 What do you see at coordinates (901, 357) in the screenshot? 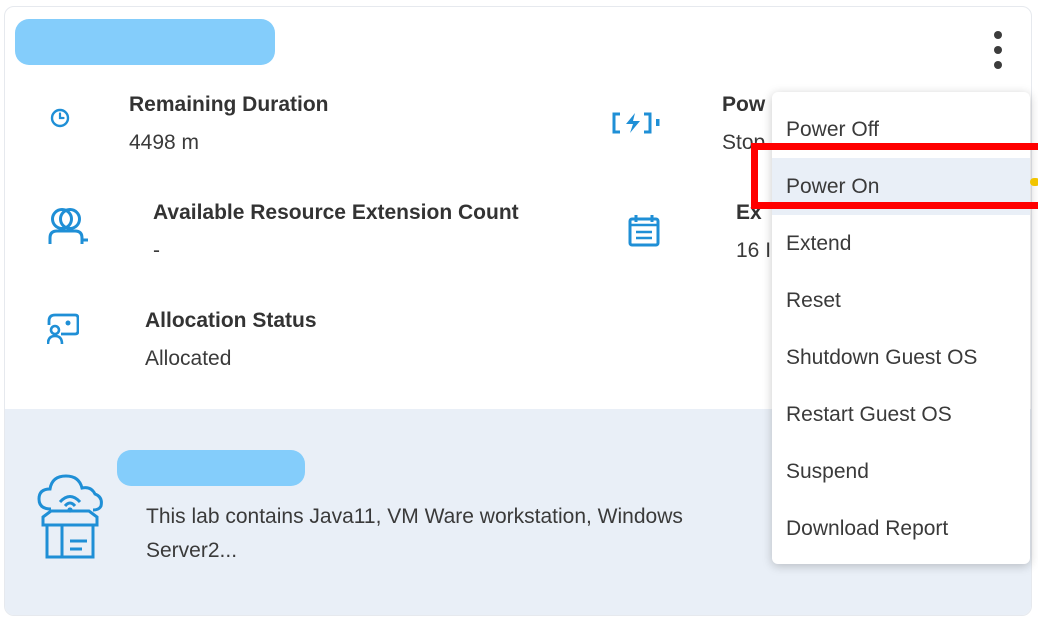
I see `menu-item-shutdown-guest-os: Shutdown Guest OS` at bounding box center [901, 357].